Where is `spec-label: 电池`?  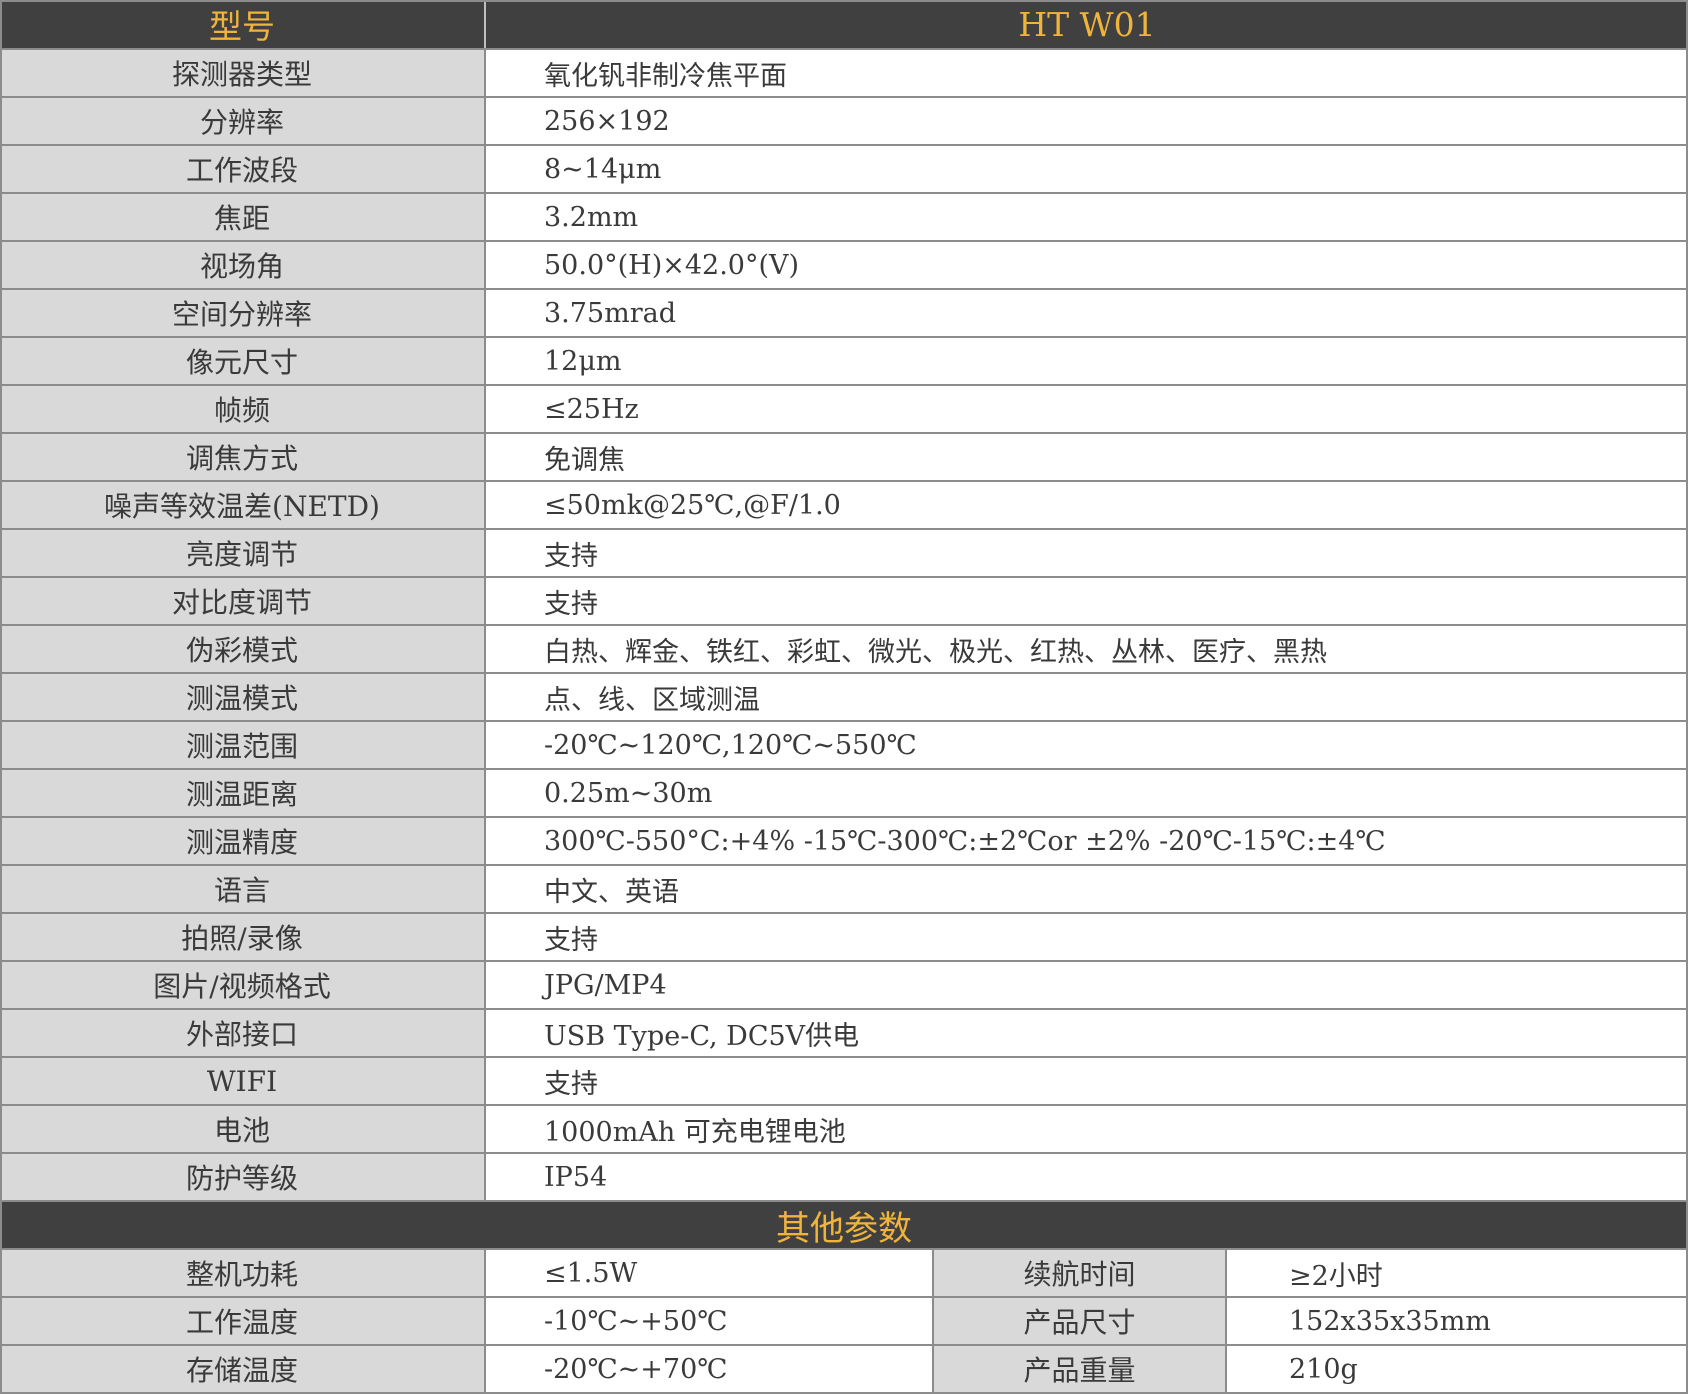
spec-label: 电池 is located at coordinates (243, 1129).